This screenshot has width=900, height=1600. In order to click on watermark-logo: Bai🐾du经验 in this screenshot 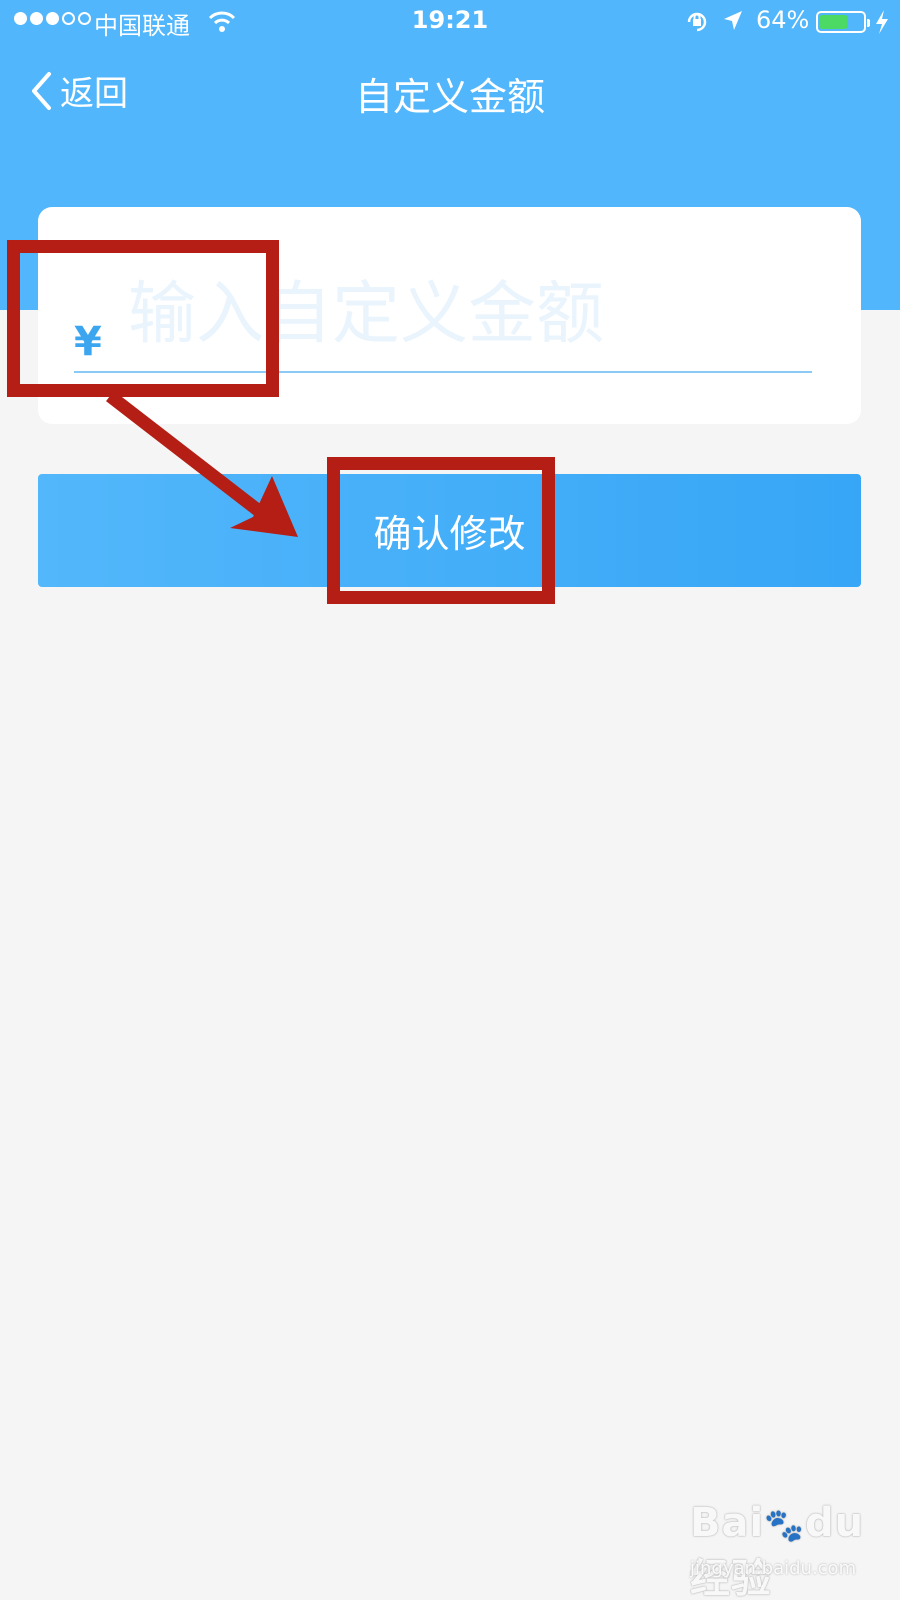, I will do `click(777, 1550)`.